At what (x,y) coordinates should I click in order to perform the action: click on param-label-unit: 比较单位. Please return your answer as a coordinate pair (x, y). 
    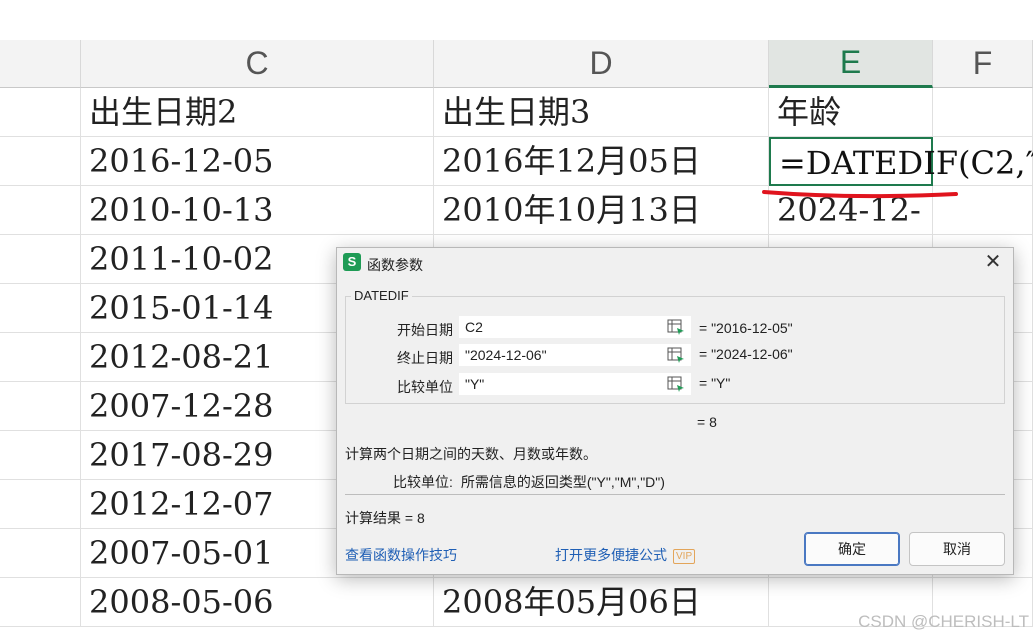
    Looking at the image, I should click on (425, 387).